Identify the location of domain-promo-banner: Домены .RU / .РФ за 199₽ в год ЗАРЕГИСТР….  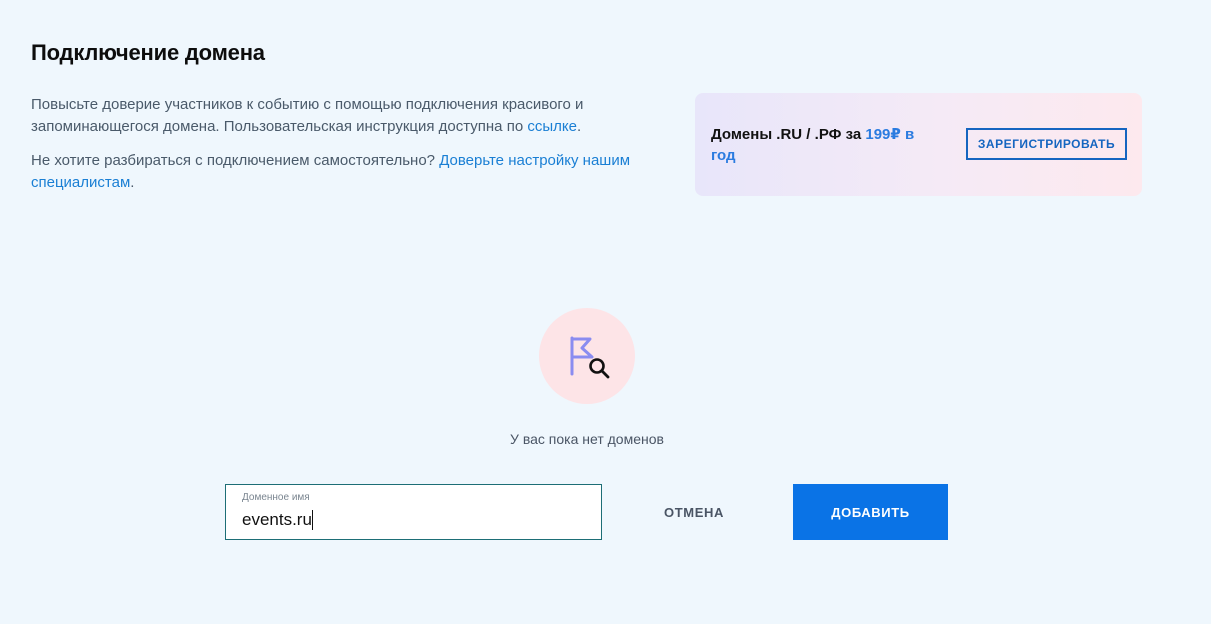
(918, 144).